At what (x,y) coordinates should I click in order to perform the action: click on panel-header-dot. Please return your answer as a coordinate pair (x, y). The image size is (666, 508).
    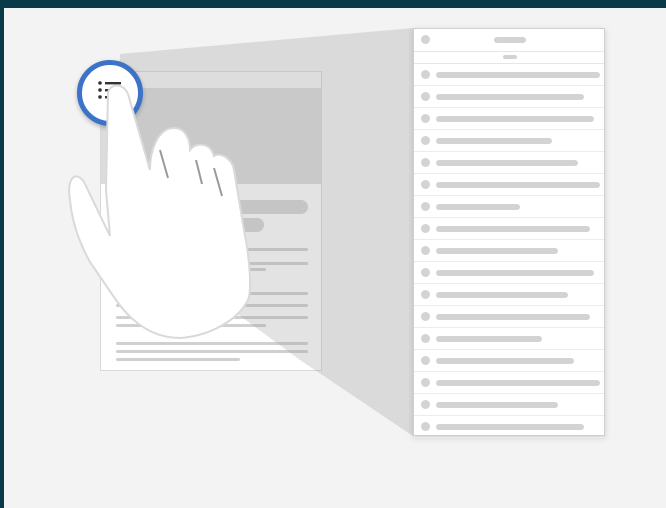
    Looking at the image, I should click on (425, 39).